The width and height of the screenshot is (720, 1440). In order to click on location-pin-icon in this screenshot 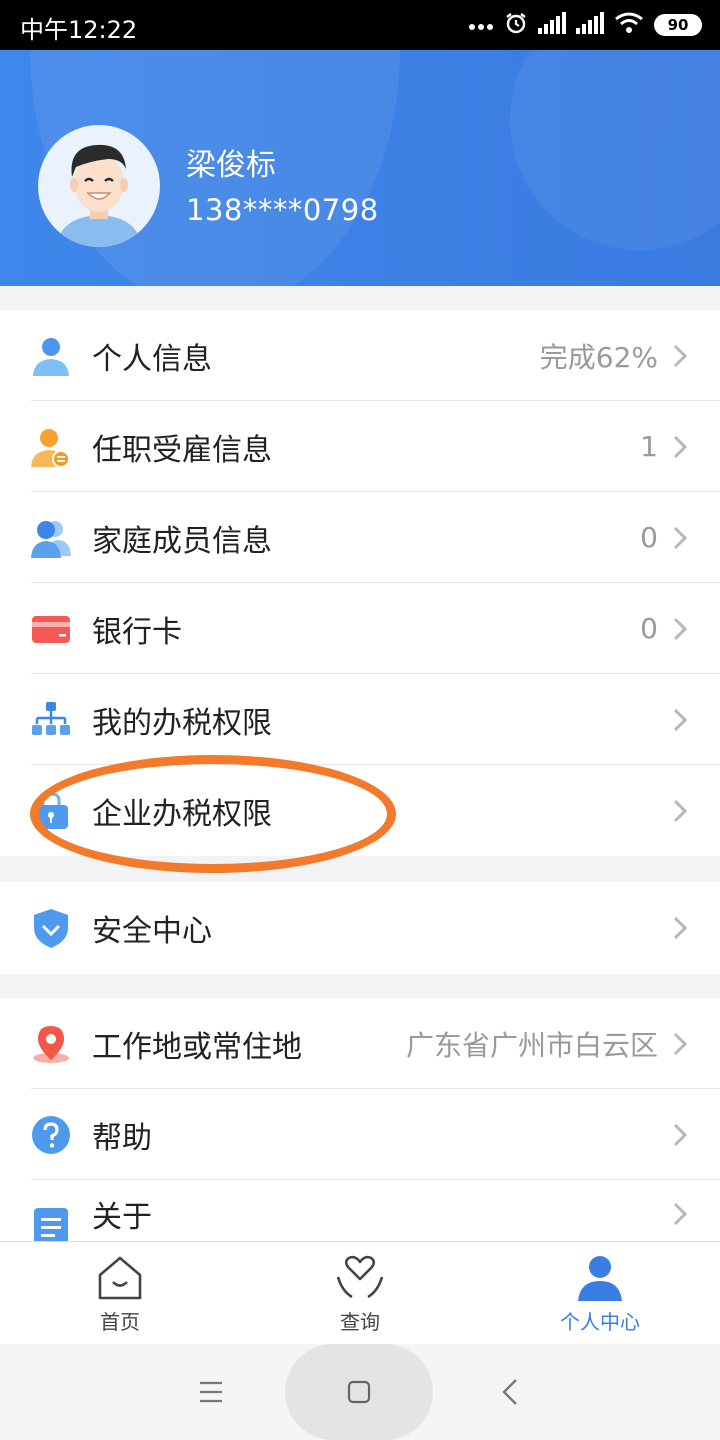, I will do `click(51, 1044)`.